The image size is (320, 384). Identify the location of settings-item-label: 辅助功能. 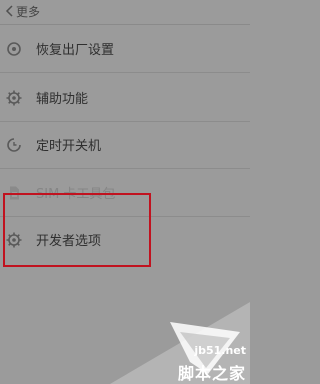
(62, 99).